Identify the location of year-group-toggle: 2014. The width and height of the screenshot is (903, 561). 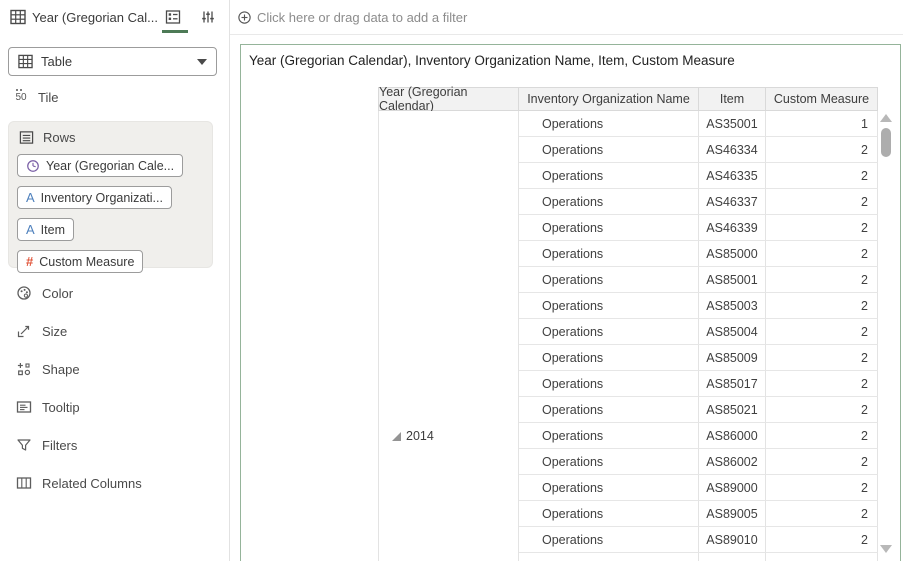
(413, 436).